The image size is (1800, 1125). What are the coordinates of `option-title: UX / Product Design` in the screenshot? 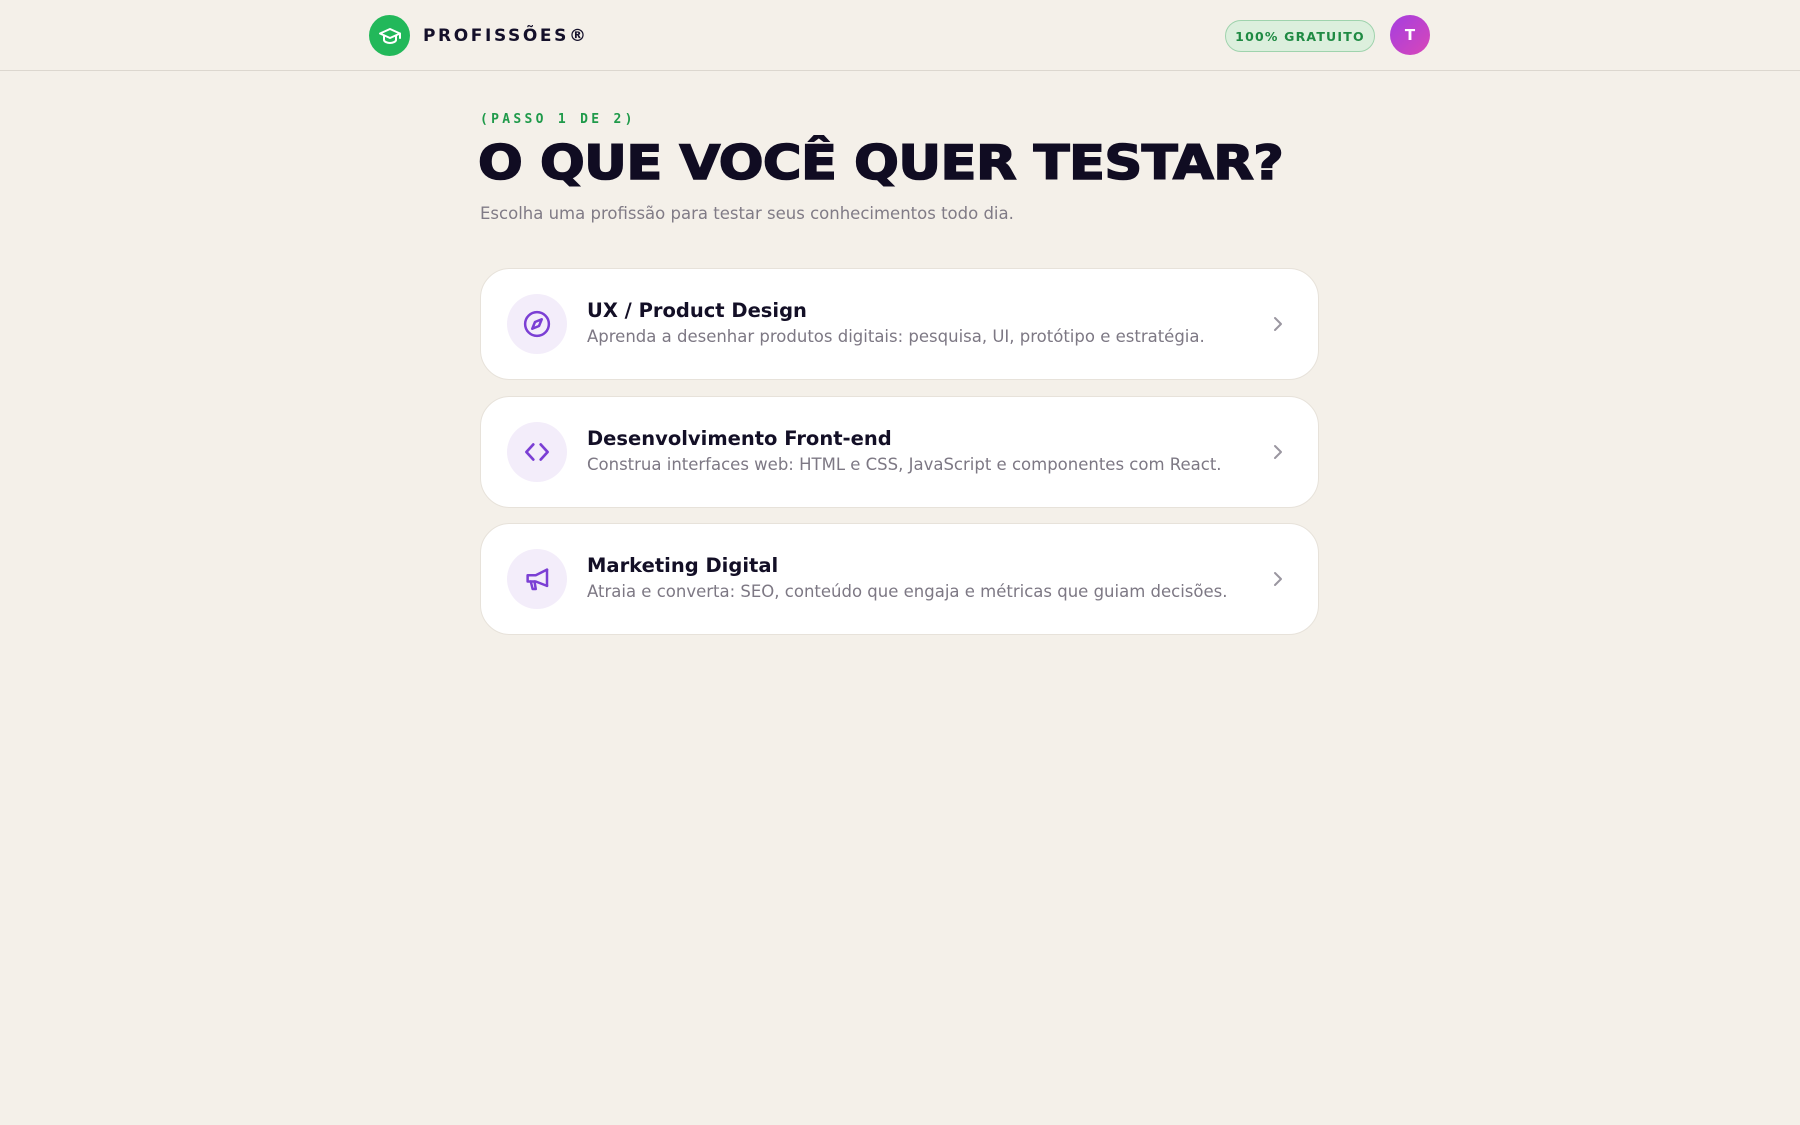 It's located at (697, 310).